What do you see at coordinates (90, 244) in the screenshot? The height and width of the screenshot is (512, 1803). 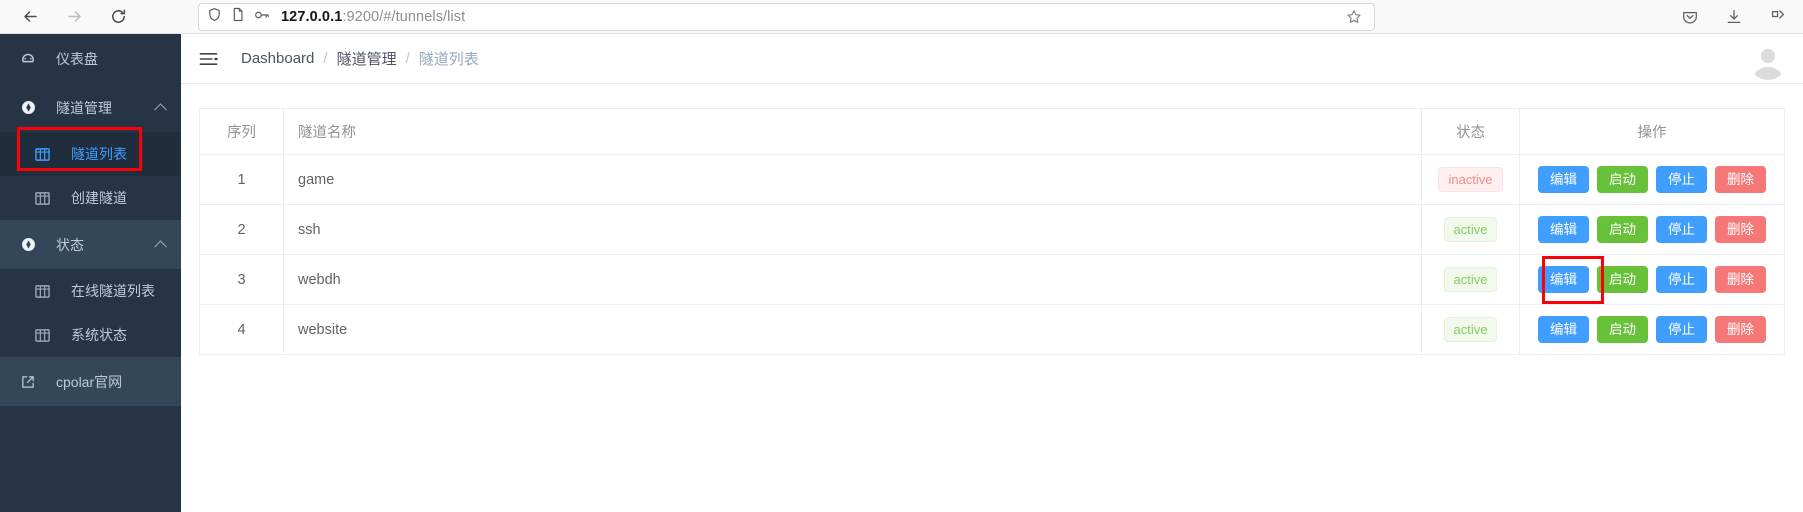 I see `sidebar-item-status: 状态` at bounding box center [90, 244].